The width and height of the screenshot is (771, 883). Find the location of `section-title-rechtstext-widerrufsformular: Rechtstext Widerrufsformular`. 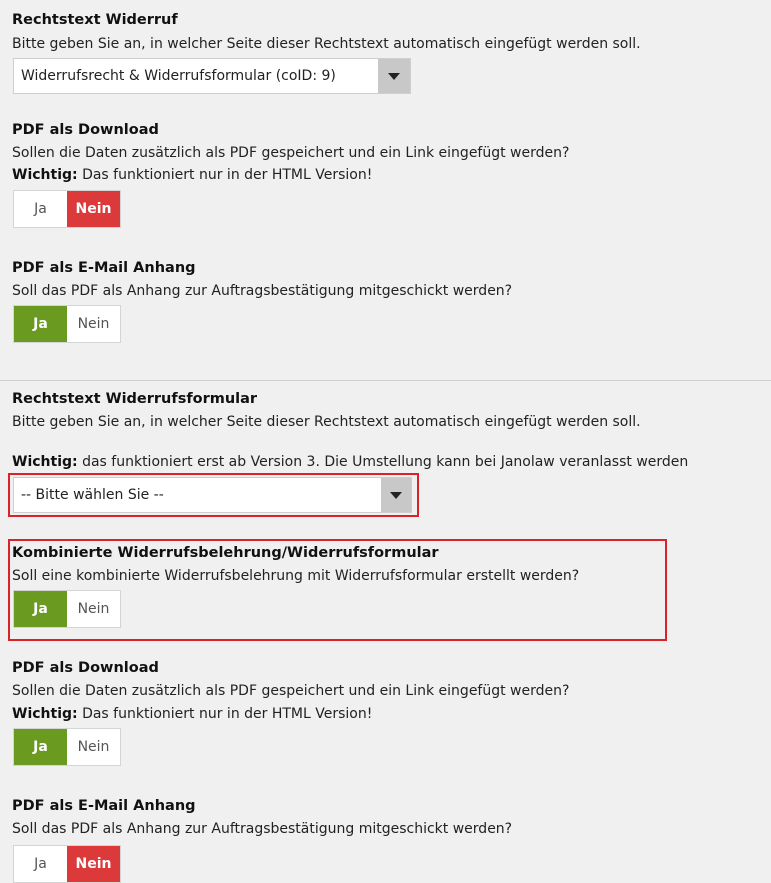

section-title-rechtstext-widerrufsformular: Rechtstext Widerrufsformular is located at coordinates (135, 399).